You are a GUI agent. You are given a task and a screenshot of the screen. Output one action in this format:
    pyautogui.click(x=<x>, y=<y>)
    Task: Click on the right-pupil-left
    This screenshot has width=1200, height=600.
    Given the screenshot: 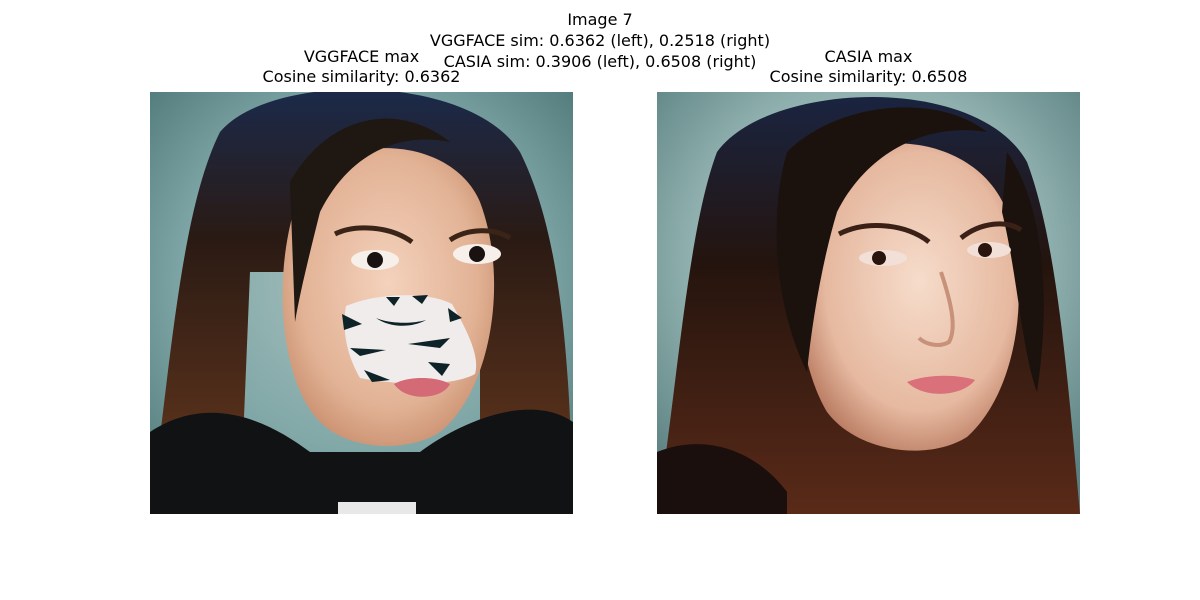 What is the action you would take?
    pyautogui.click(x=879, y=258)
    